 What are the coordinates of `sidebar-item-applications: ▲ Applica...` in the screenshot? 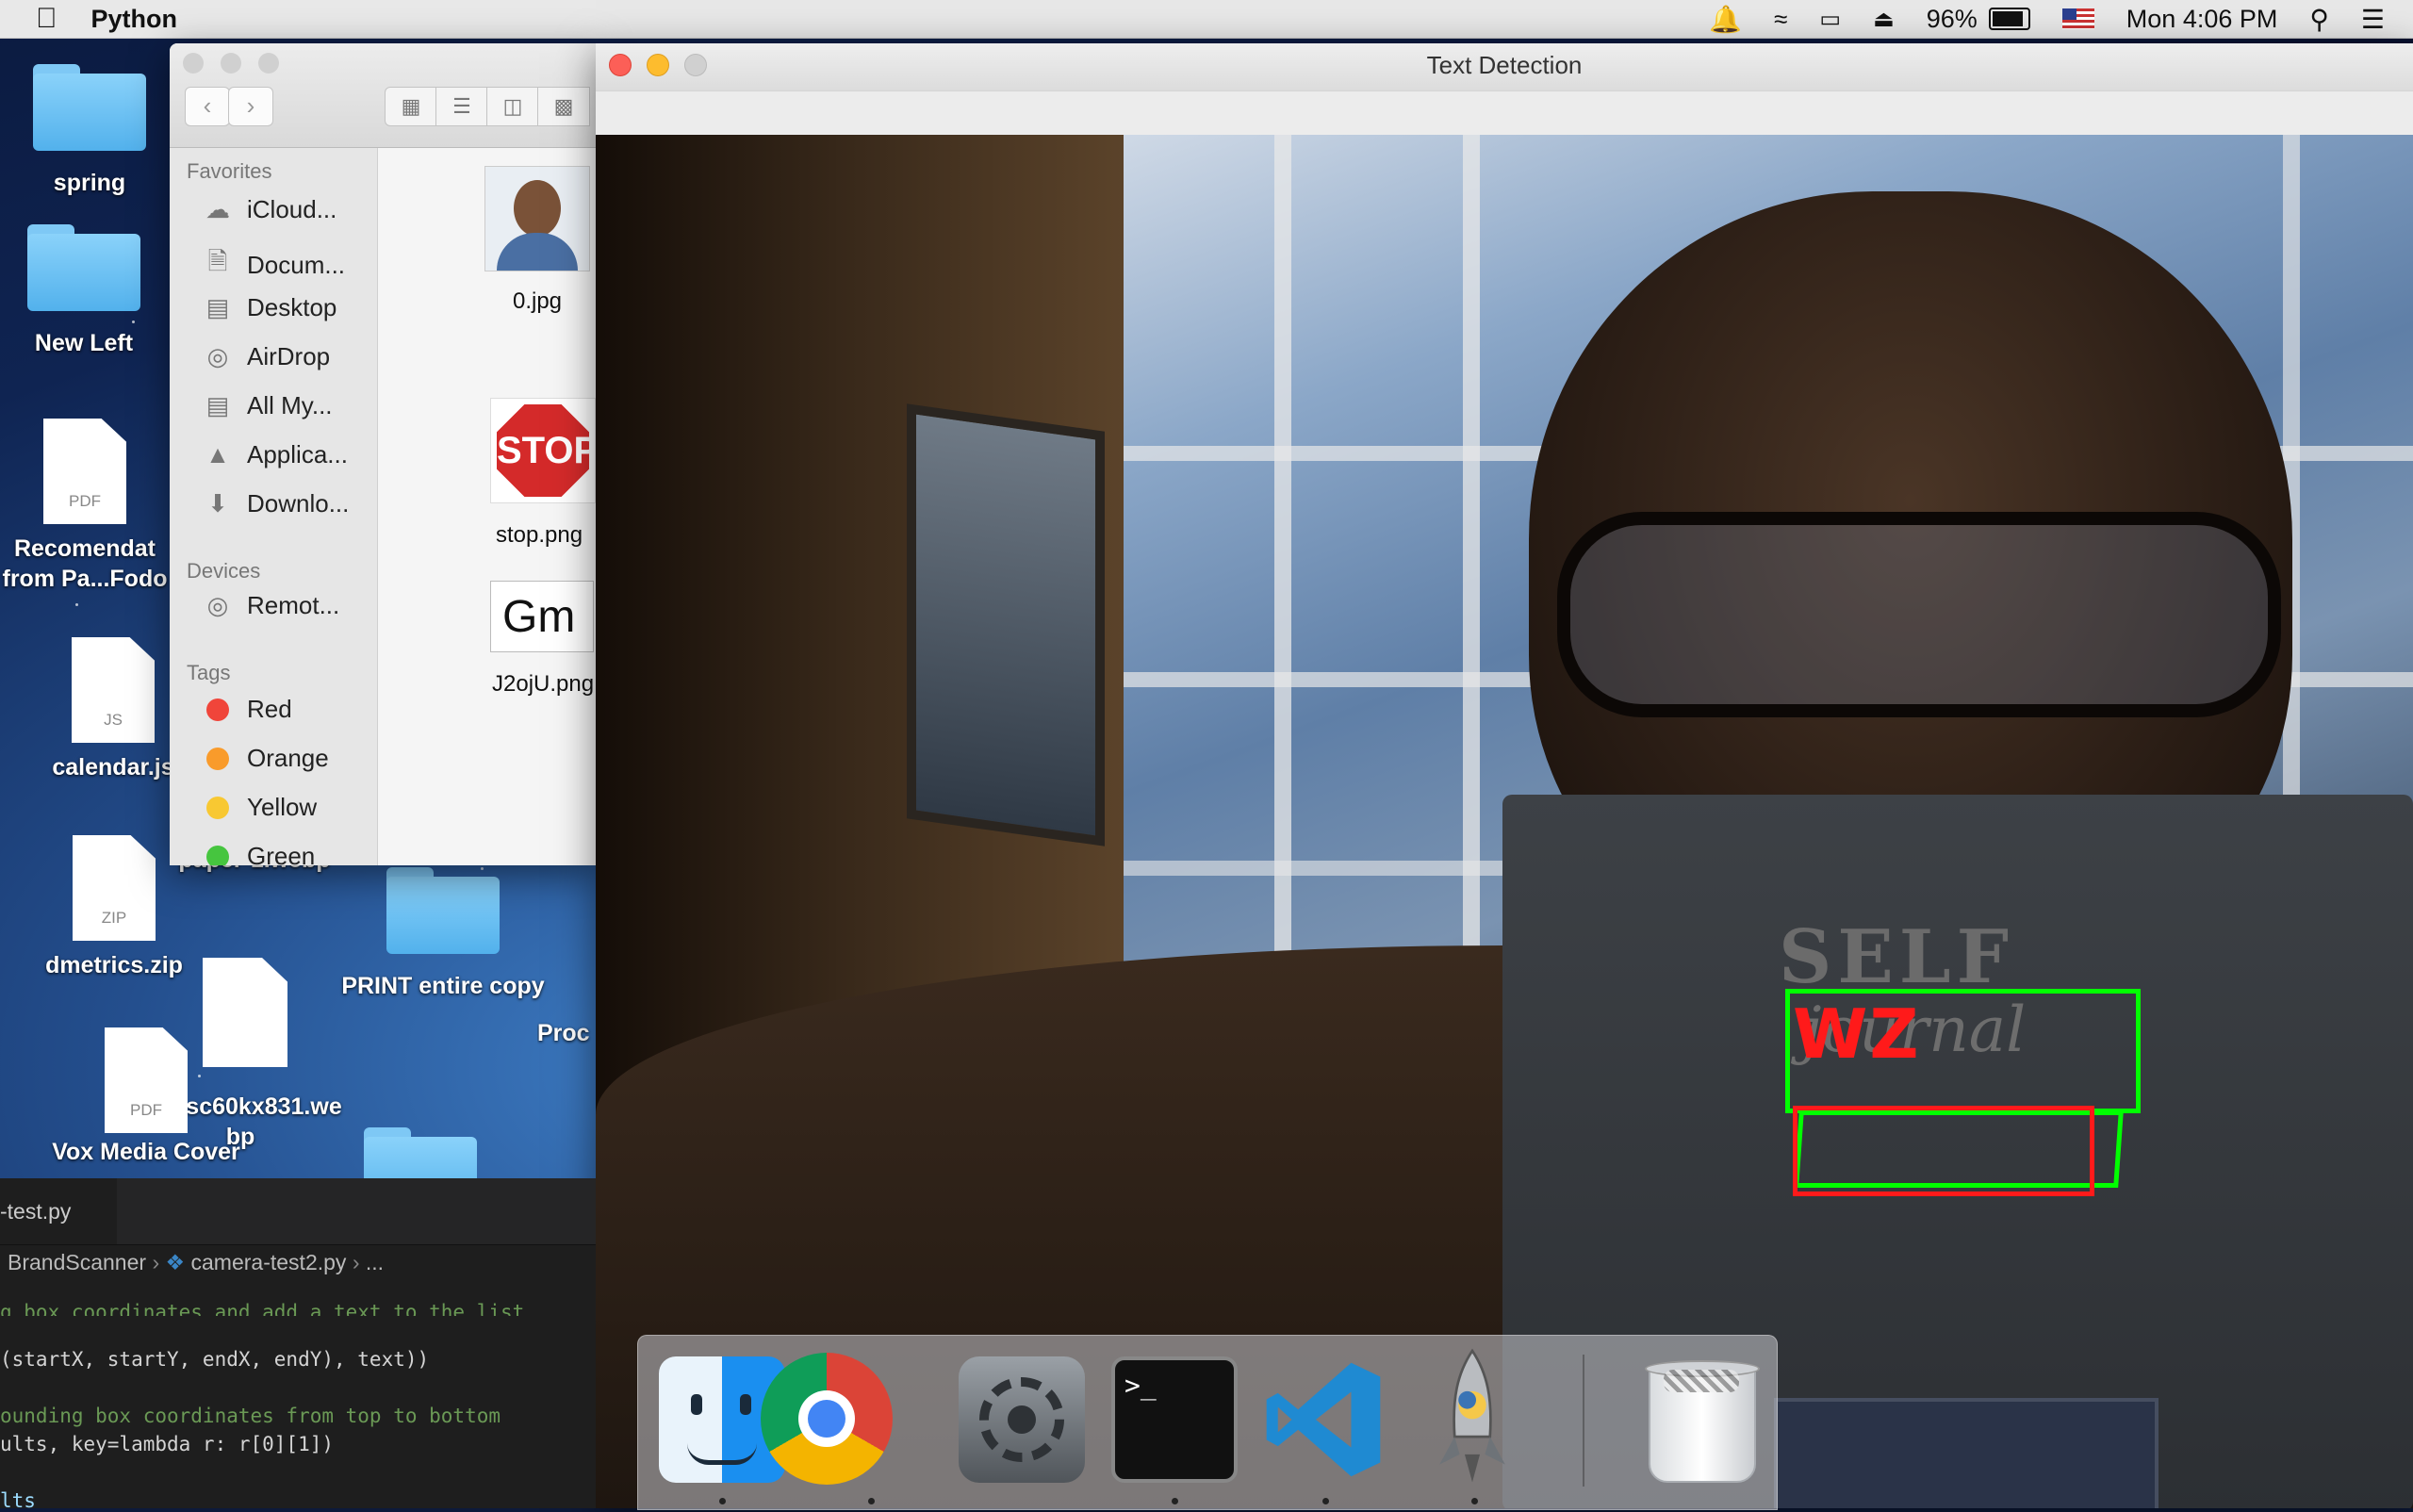 It's located at (275, 455).